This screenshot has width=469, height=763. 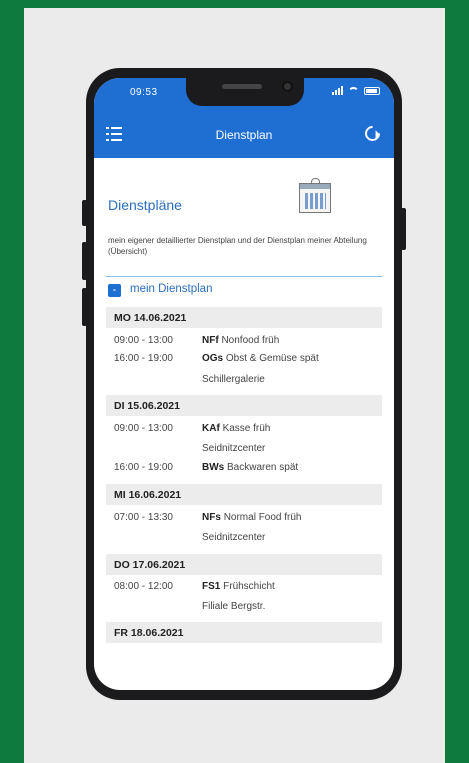 I want to click on shift-code: OGs, so click(x=213, y=358).